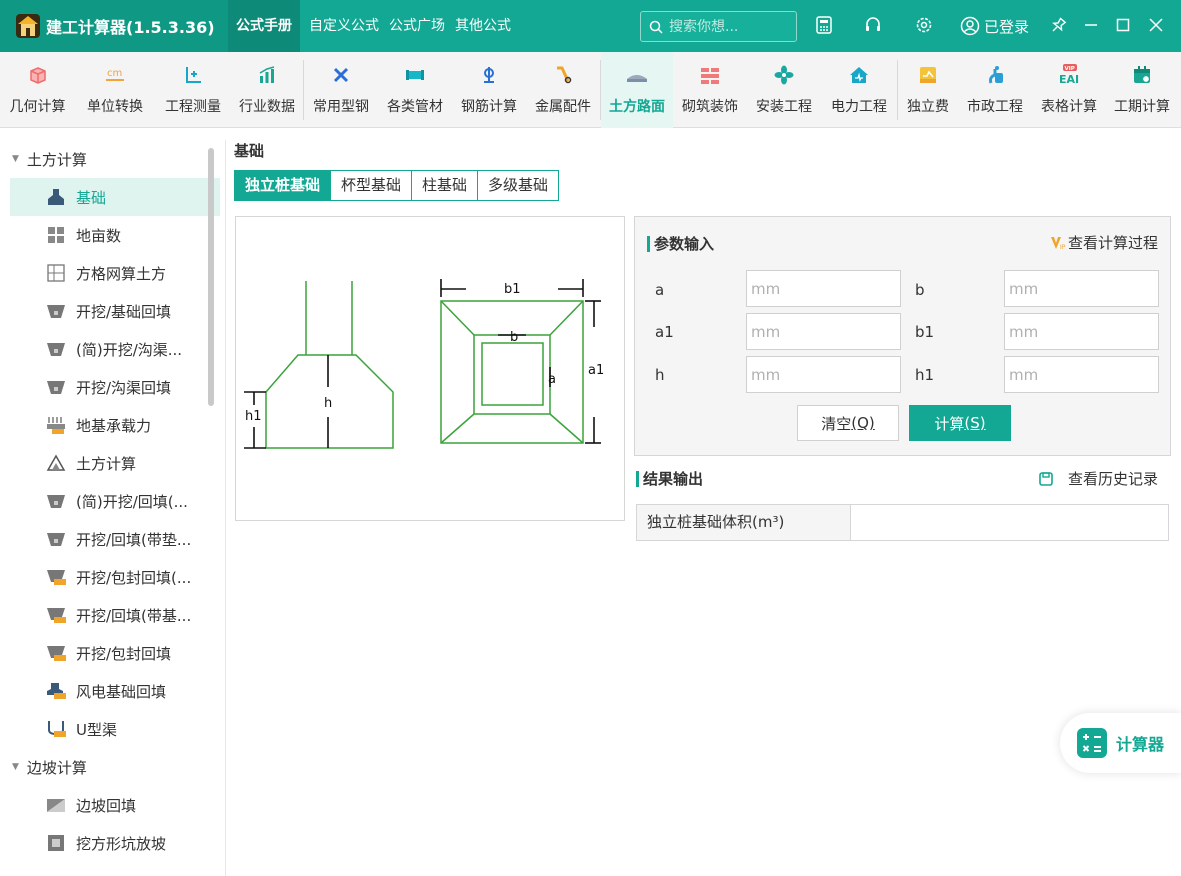  What do you see at coordinates (563, 90) in the screenshot?
I see `tool-metal-parts: 金属配件` at bounding box center [563, 90].